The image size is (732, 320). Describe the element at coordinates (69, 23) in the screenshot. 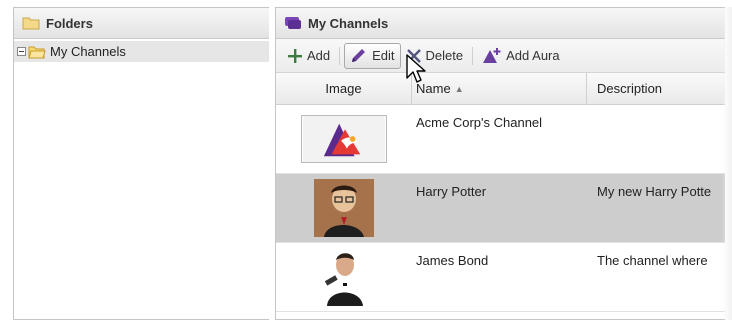

I see `folders-title: Folders` at that location.